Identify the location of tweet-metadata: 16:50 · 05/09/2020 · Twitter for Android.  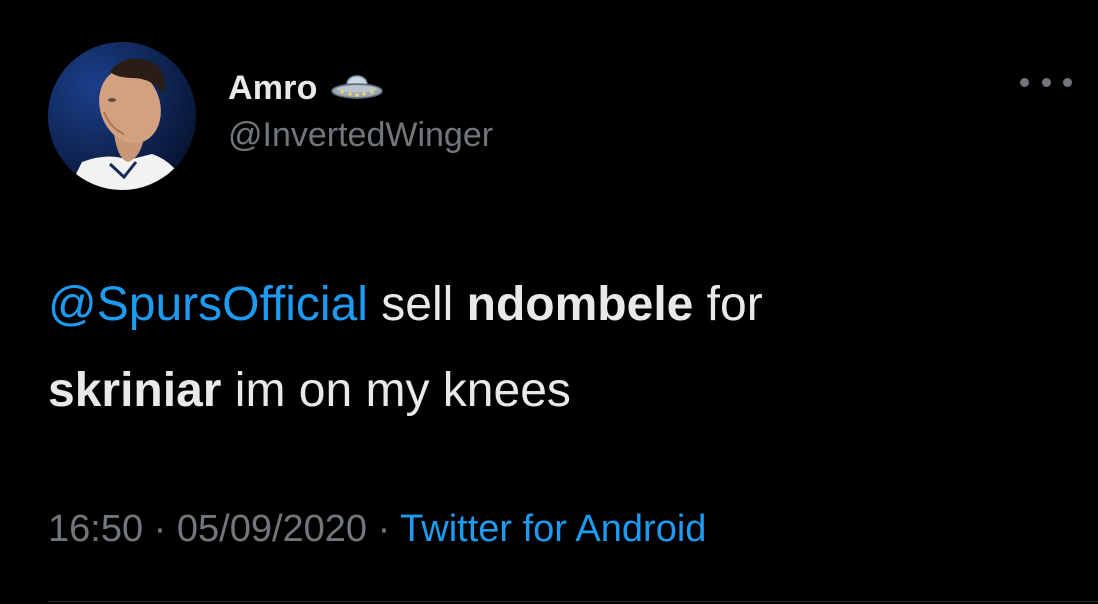
(377, 529).